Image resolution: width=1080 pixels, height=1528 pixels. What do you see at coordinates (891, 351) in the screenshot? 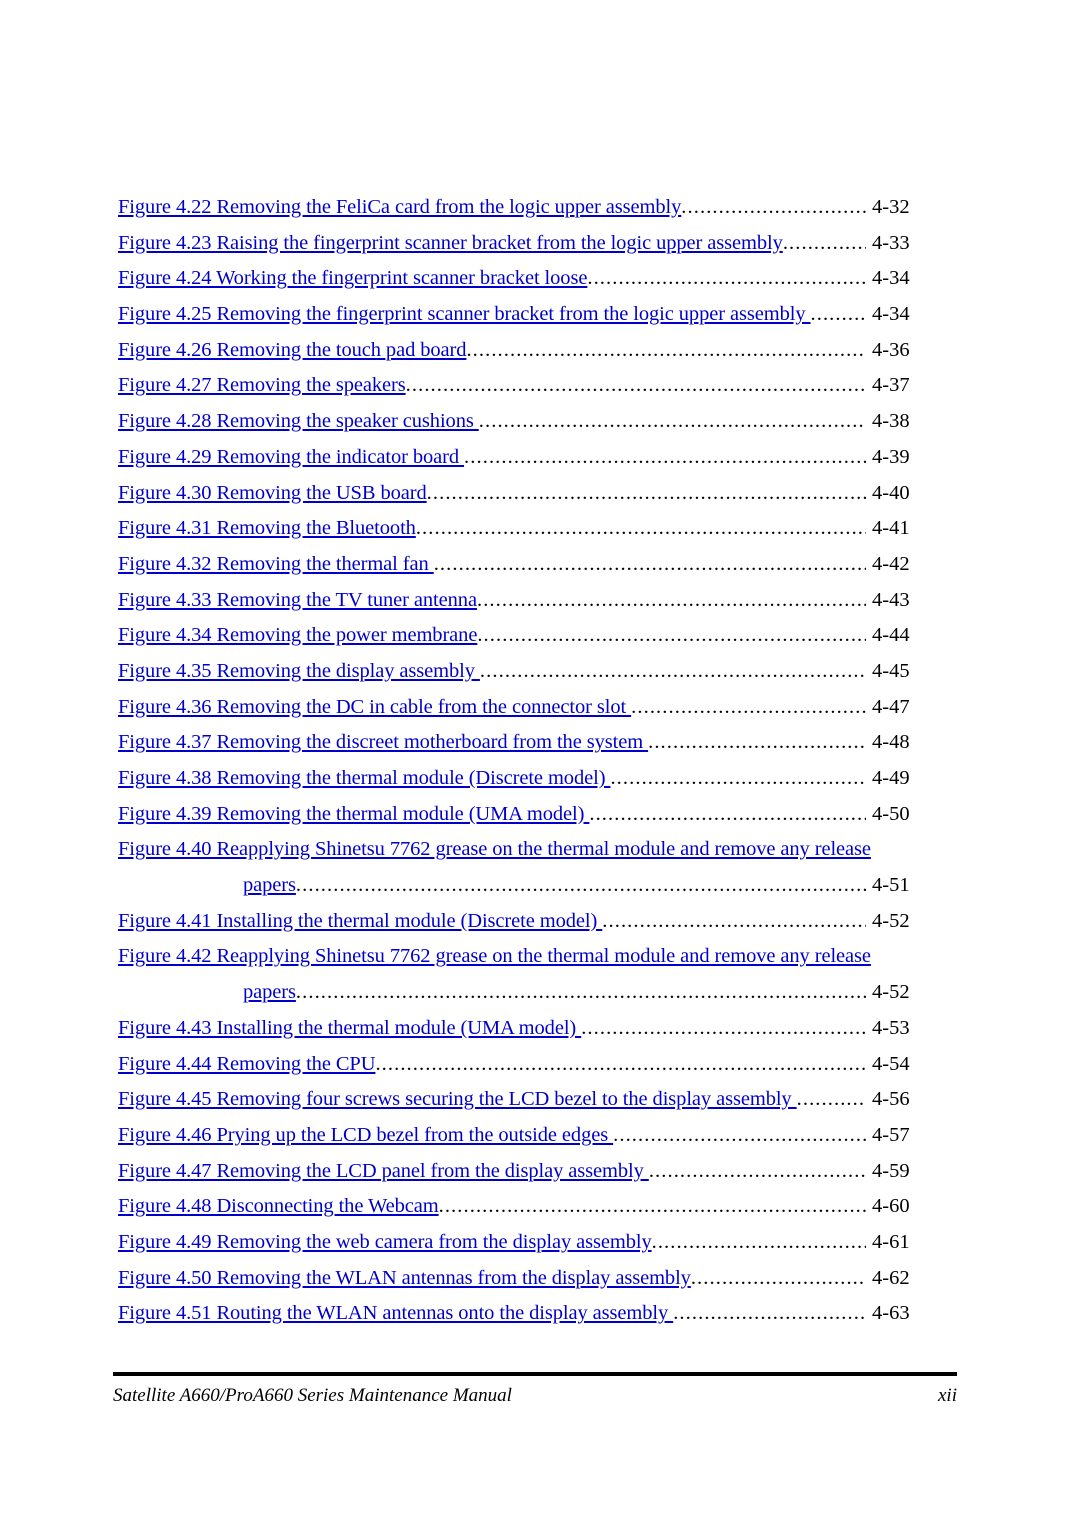
I see `lof-entry-page-number: 4-36` at bounding box center [891, 351].